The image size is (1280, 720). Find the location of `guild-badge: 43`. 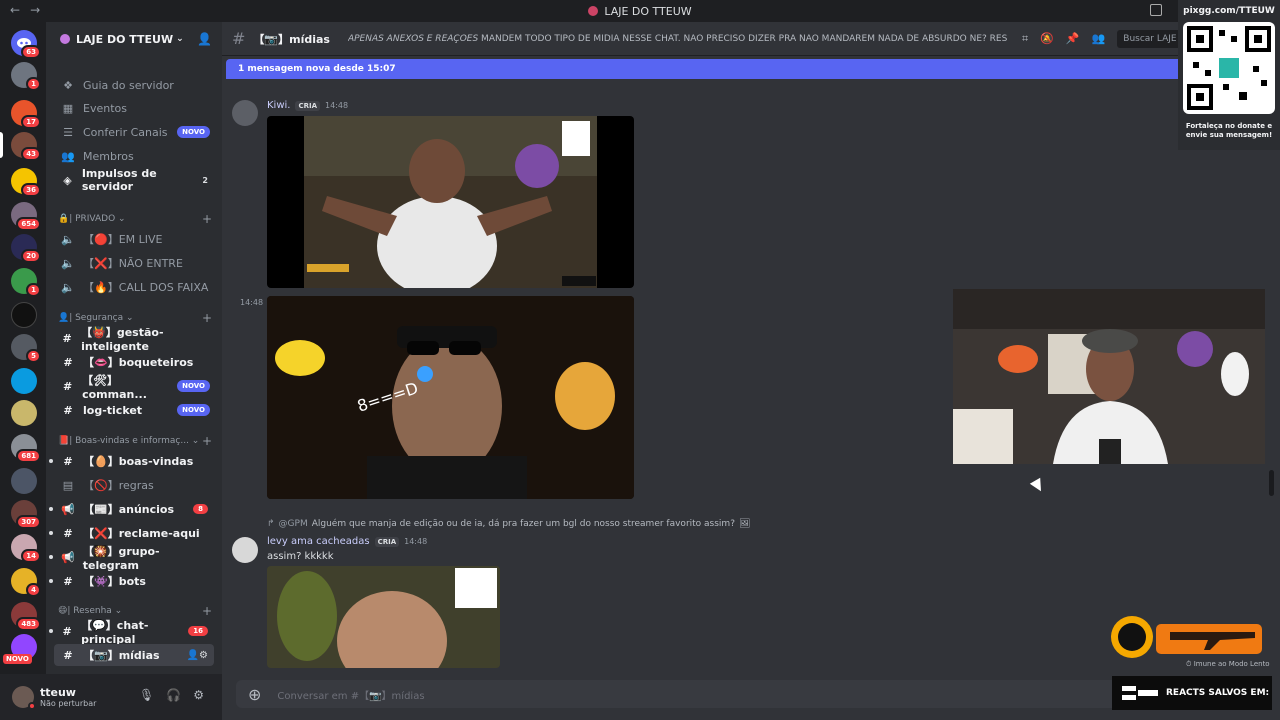

guild-badge: 43 is located at coordinates (31, 154).